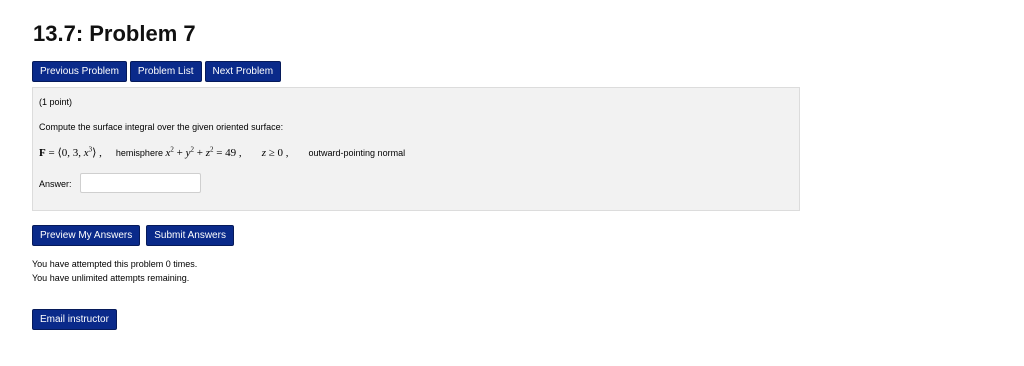  Describe the element at coordinates (74, 319) in the screenshot. I see `email-instructor-button: Email instructor` at that location.